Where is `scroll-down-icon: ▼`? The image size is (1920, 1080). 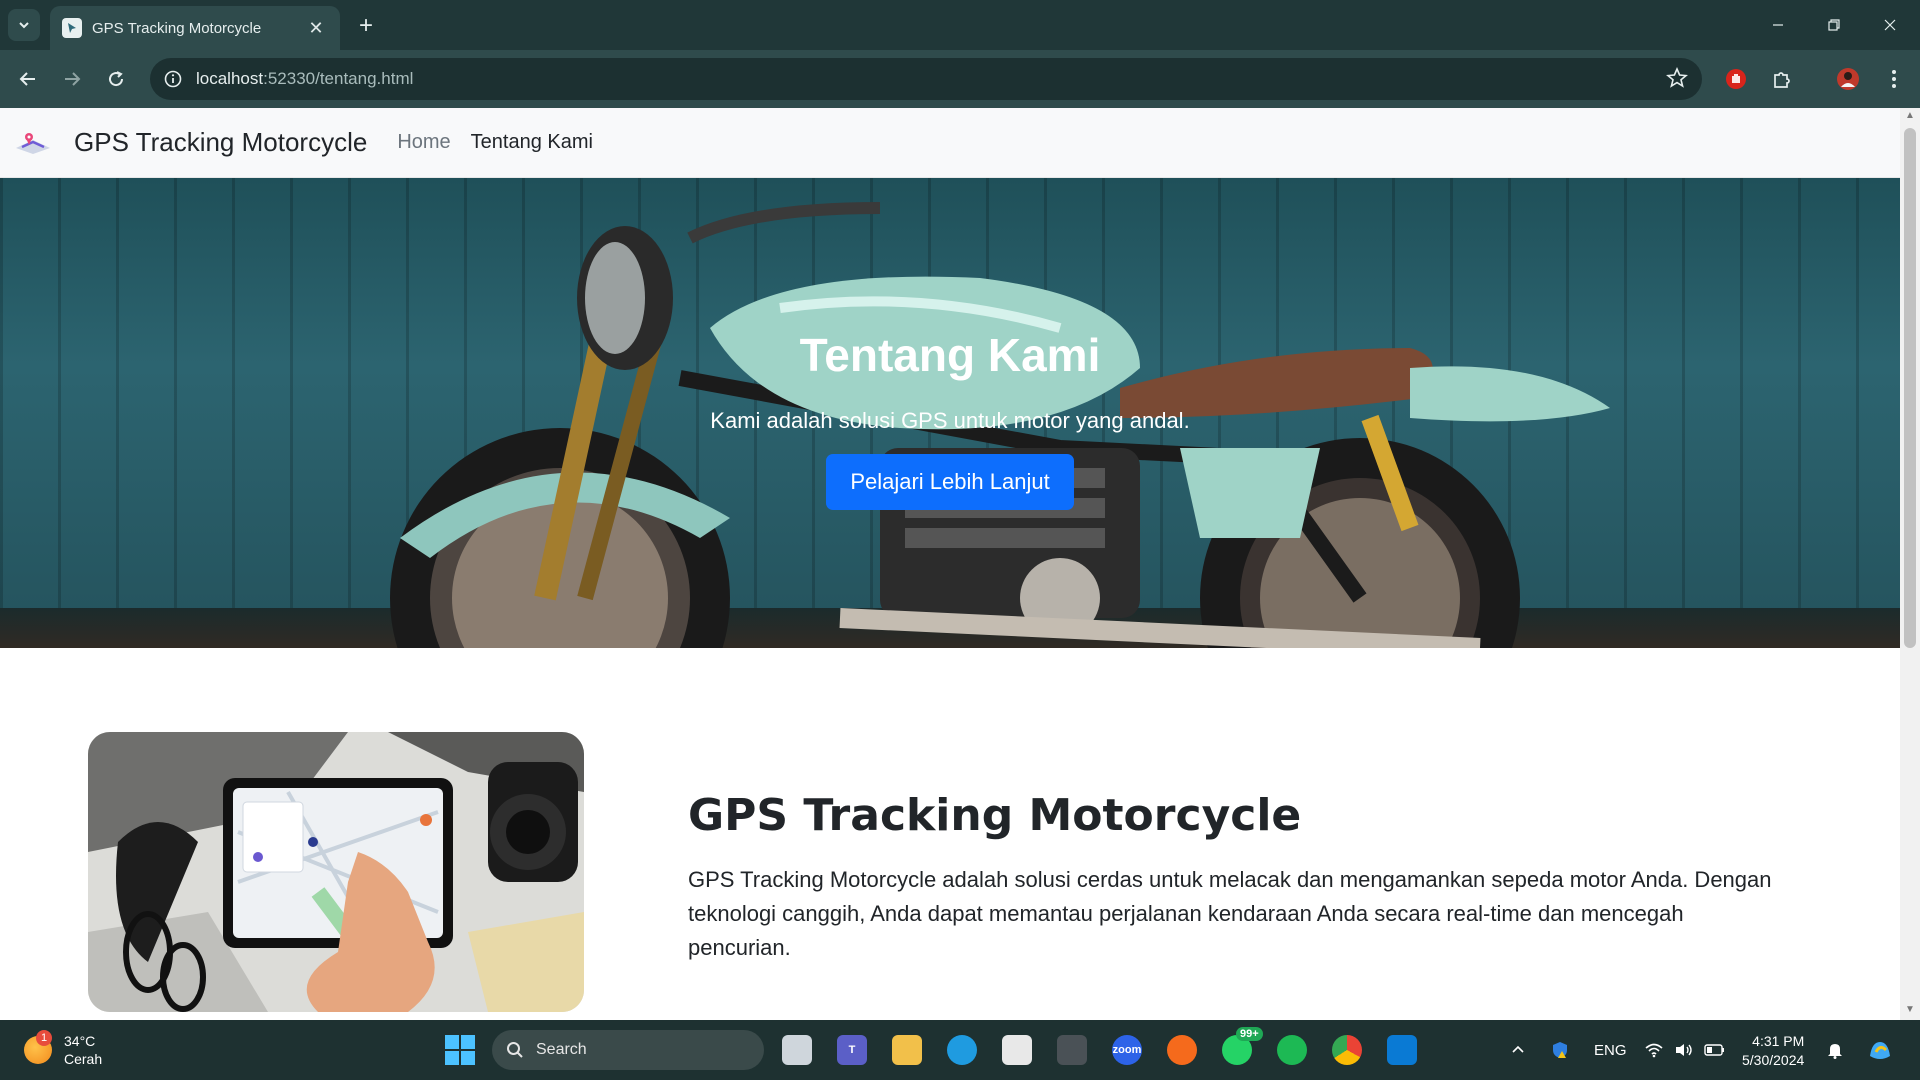 scroll-down-icon: ▼ is located at coordinates (1910, 1010).